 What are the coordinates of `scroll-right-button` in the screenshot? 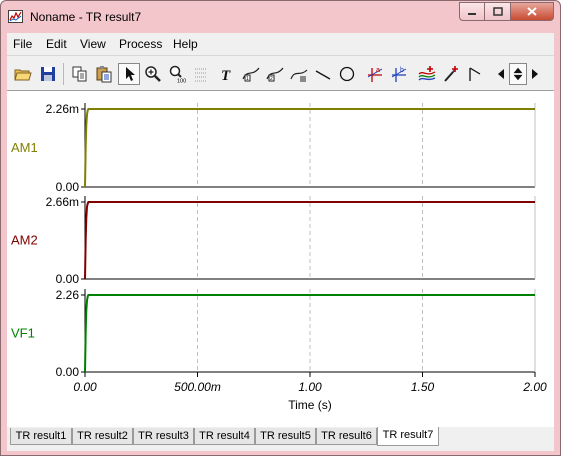 It's located at (535, 74).